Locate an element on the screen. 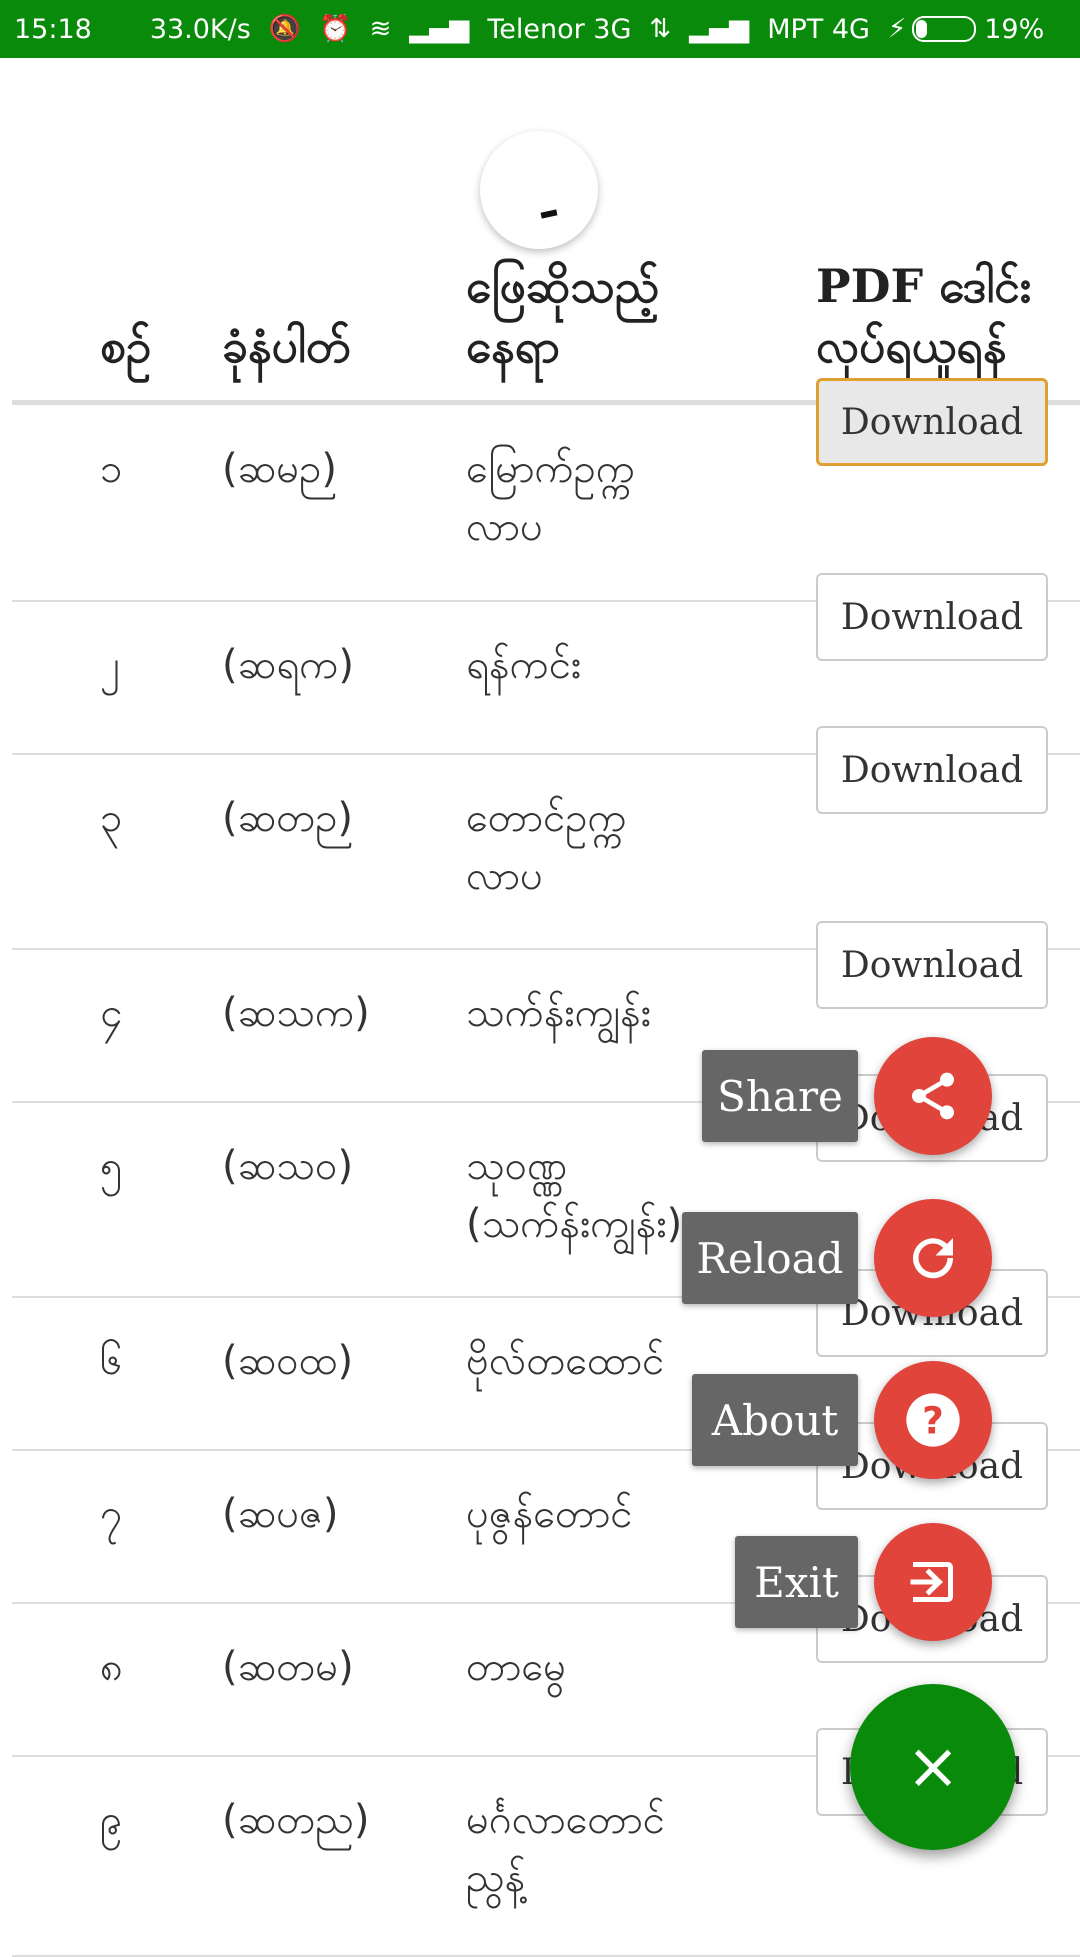  row-place-line1: မင်္ဂလာတောင် is located at coordinates (565, 1820).